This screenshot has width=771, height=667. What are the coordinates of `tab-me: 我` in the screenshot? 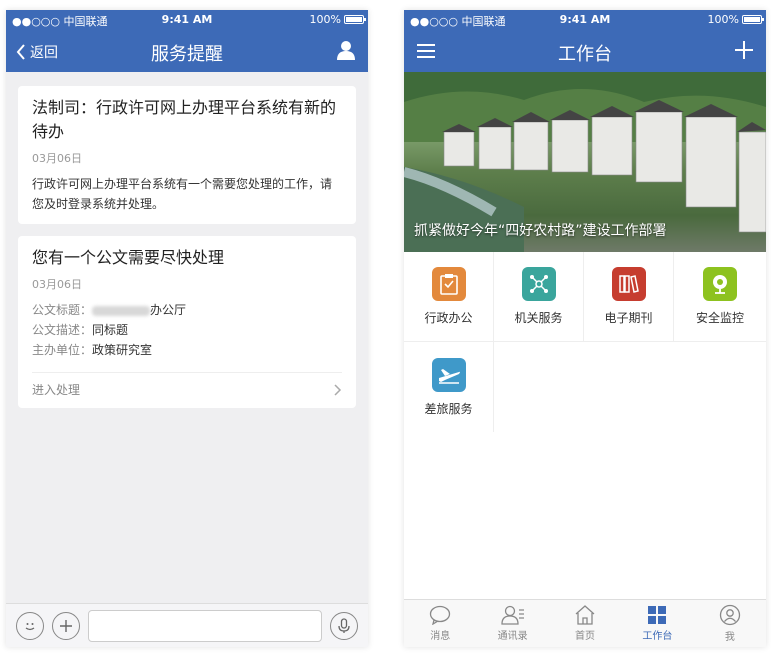 It's located at (730, 623).